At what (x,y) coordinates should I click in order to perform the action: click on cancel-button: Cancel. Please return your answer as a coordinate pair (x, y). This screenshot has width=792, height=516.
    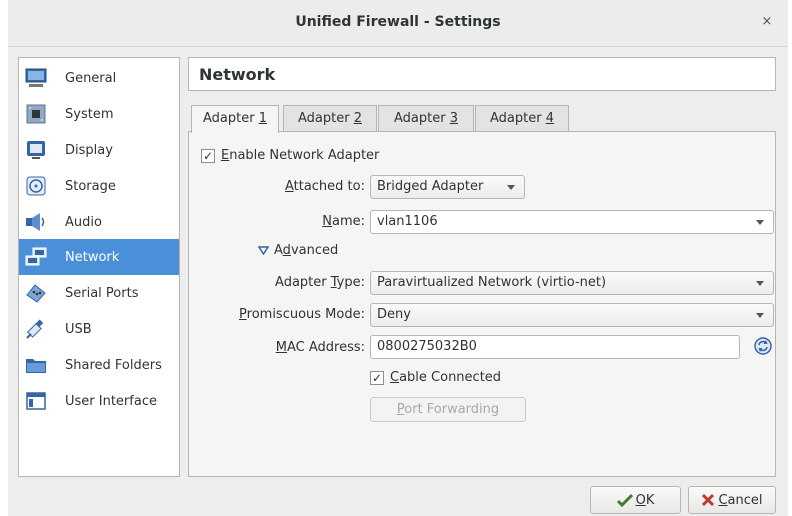
    Looking at the image, I should click on (732, 500).